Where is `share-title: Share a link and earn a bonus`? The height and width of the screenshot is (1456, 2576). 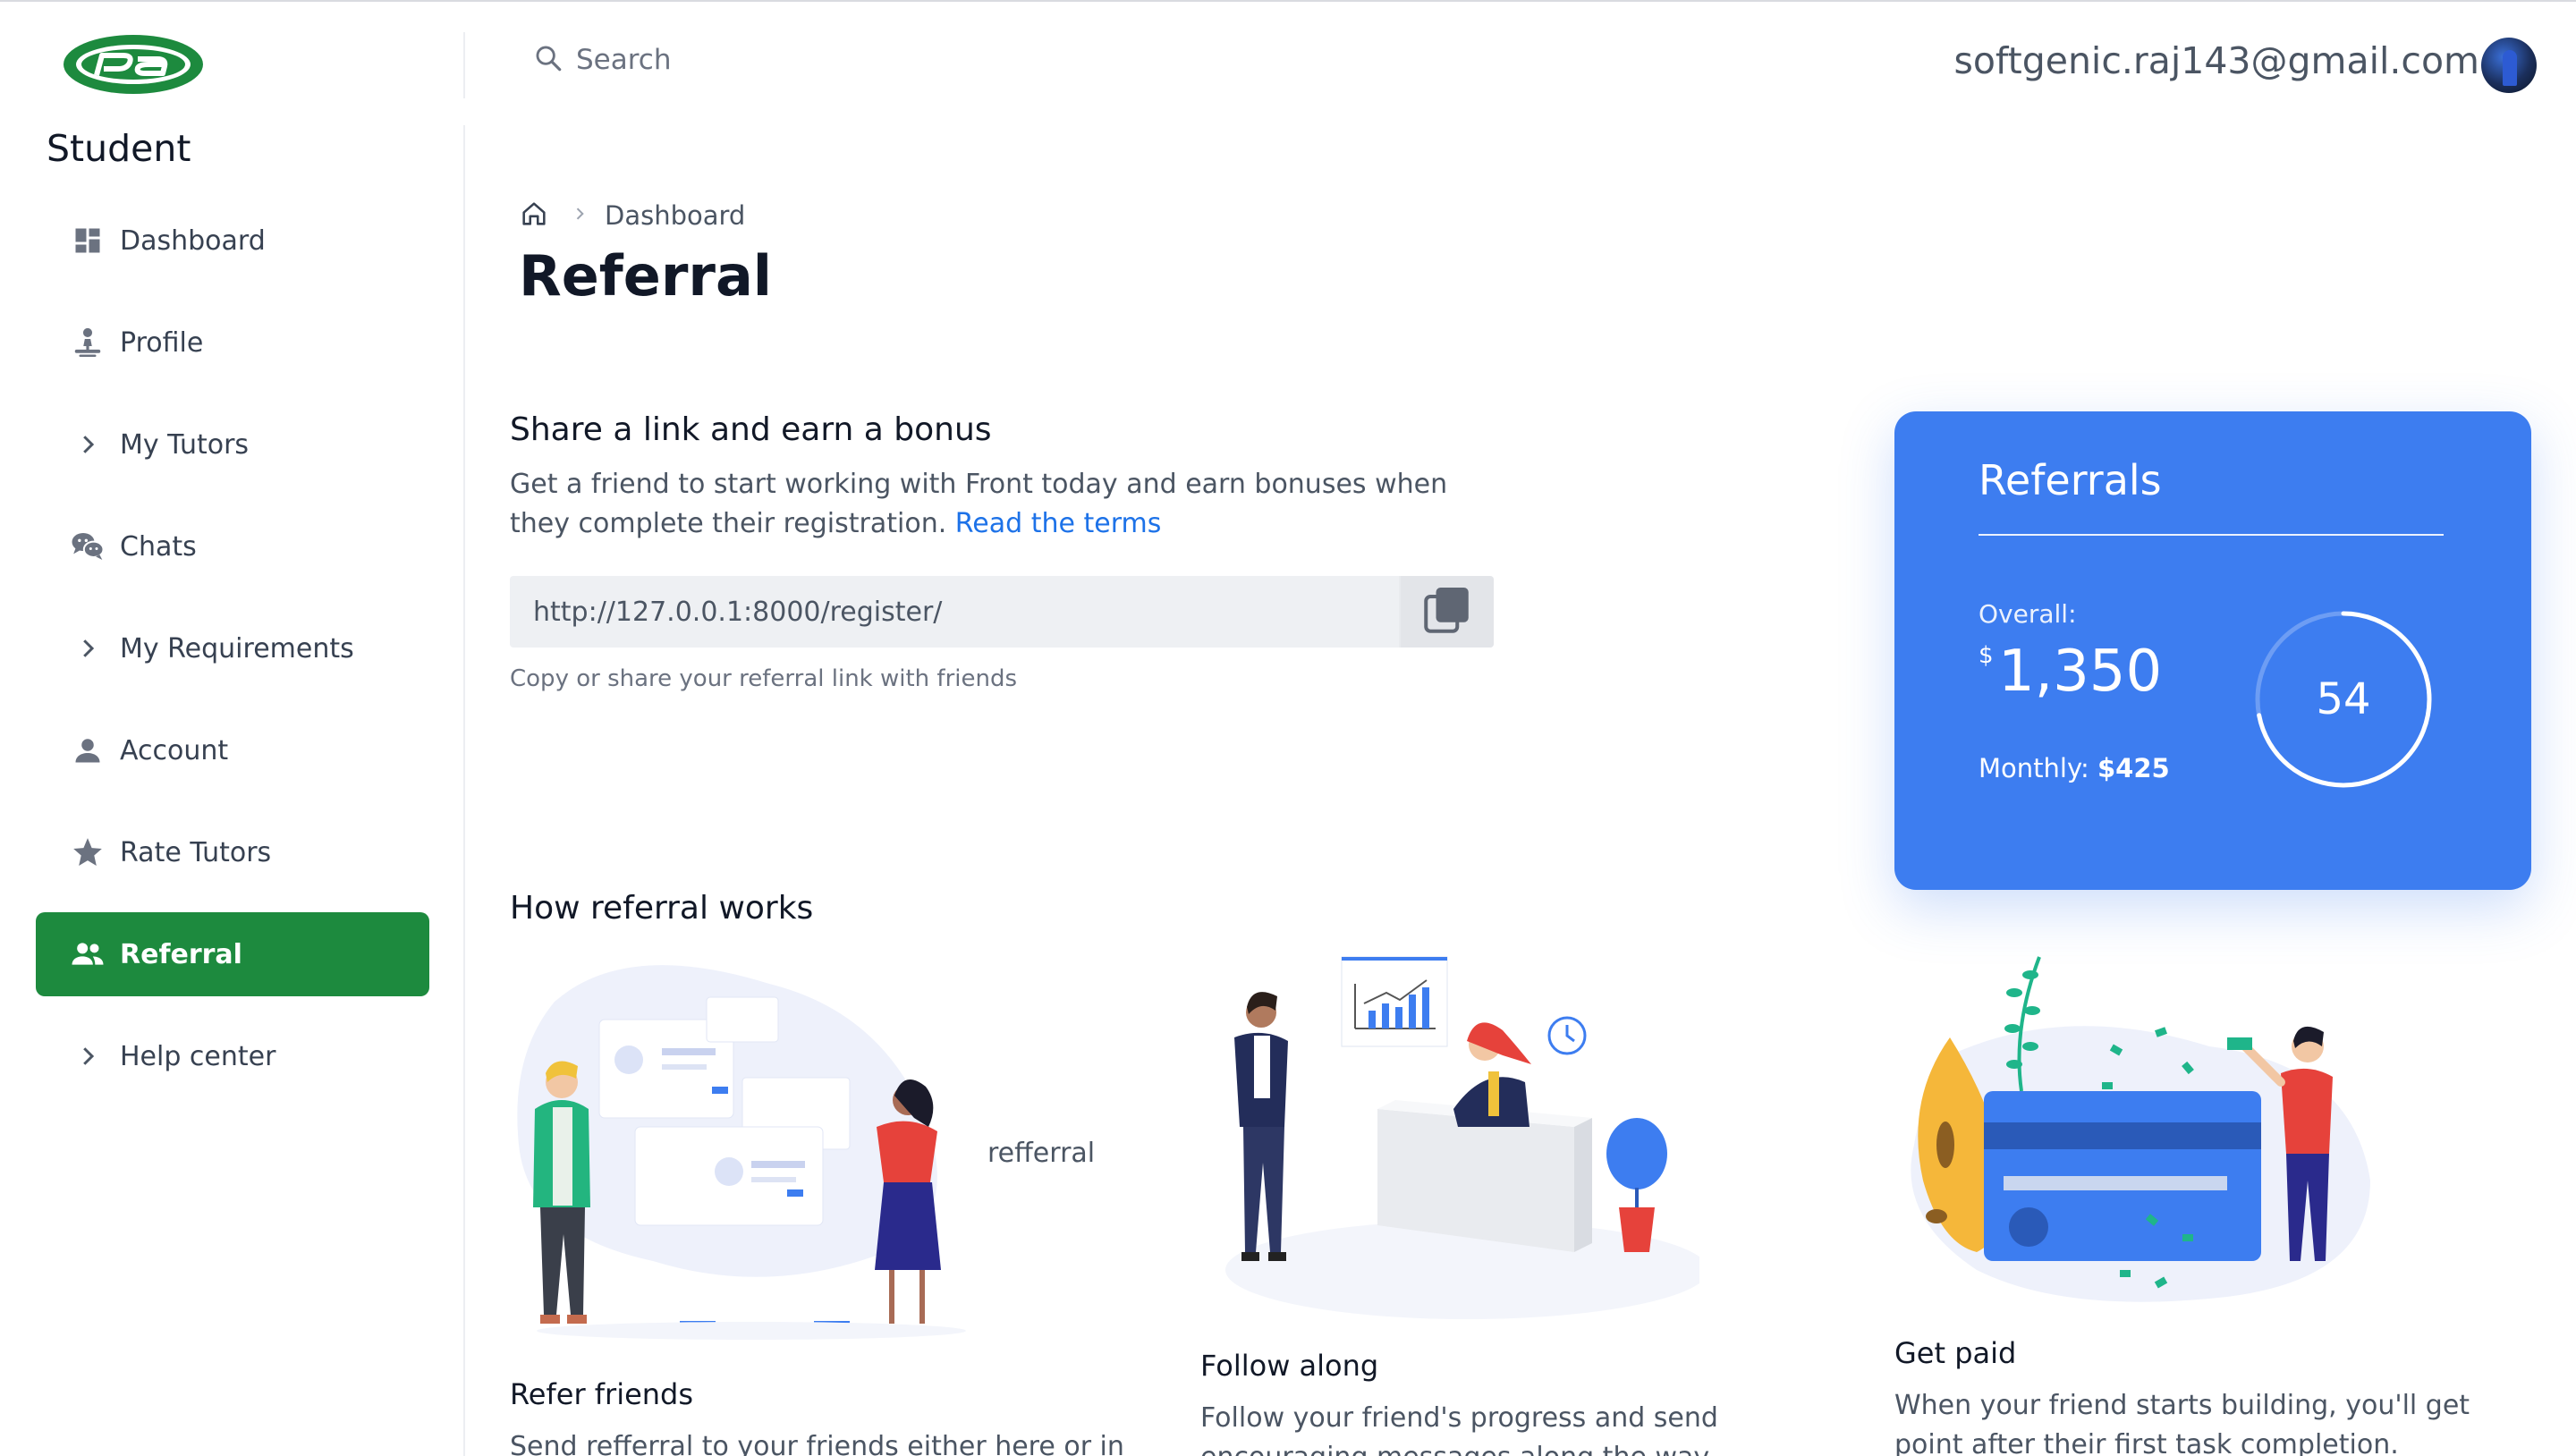 share-title: Share a link and earn a bonus is located at coordinates (751, 429).